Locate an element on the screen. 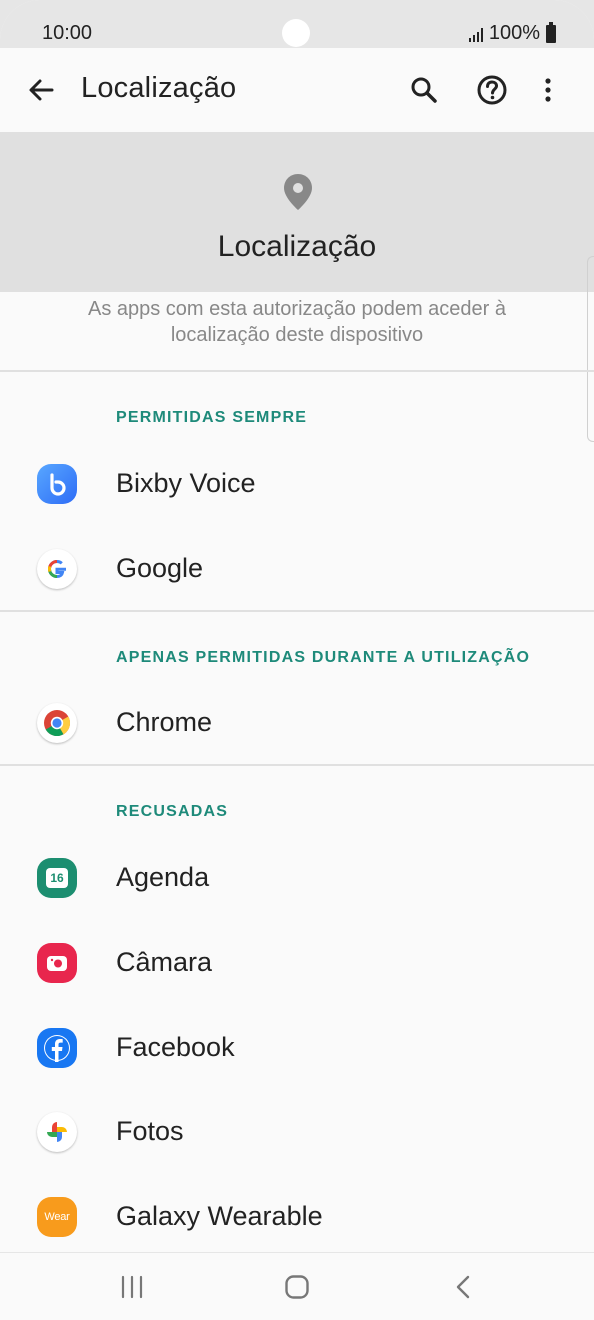 This screenshot has height=1320, width=594. app-row-agenda: 16 Agenda is located at coordinates (297, 878).